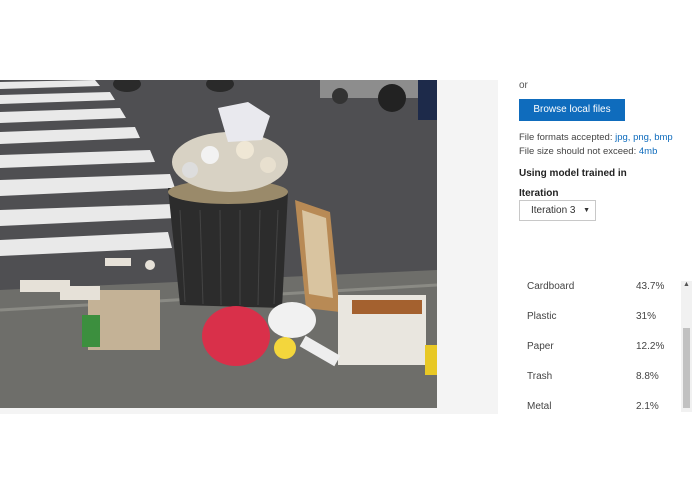 The width and height of the screenshot is (695, 494). Describe the element at coordinates (539, 406) in the screenshot. I see `tag-name: Metal` at that location.